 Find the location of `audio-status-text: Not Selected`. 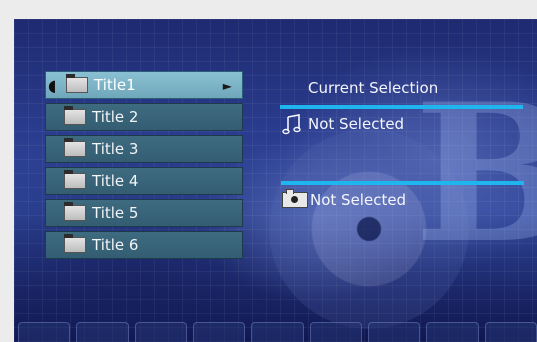

audio-status-text: Not Selected is located at coordinates (356, 124).